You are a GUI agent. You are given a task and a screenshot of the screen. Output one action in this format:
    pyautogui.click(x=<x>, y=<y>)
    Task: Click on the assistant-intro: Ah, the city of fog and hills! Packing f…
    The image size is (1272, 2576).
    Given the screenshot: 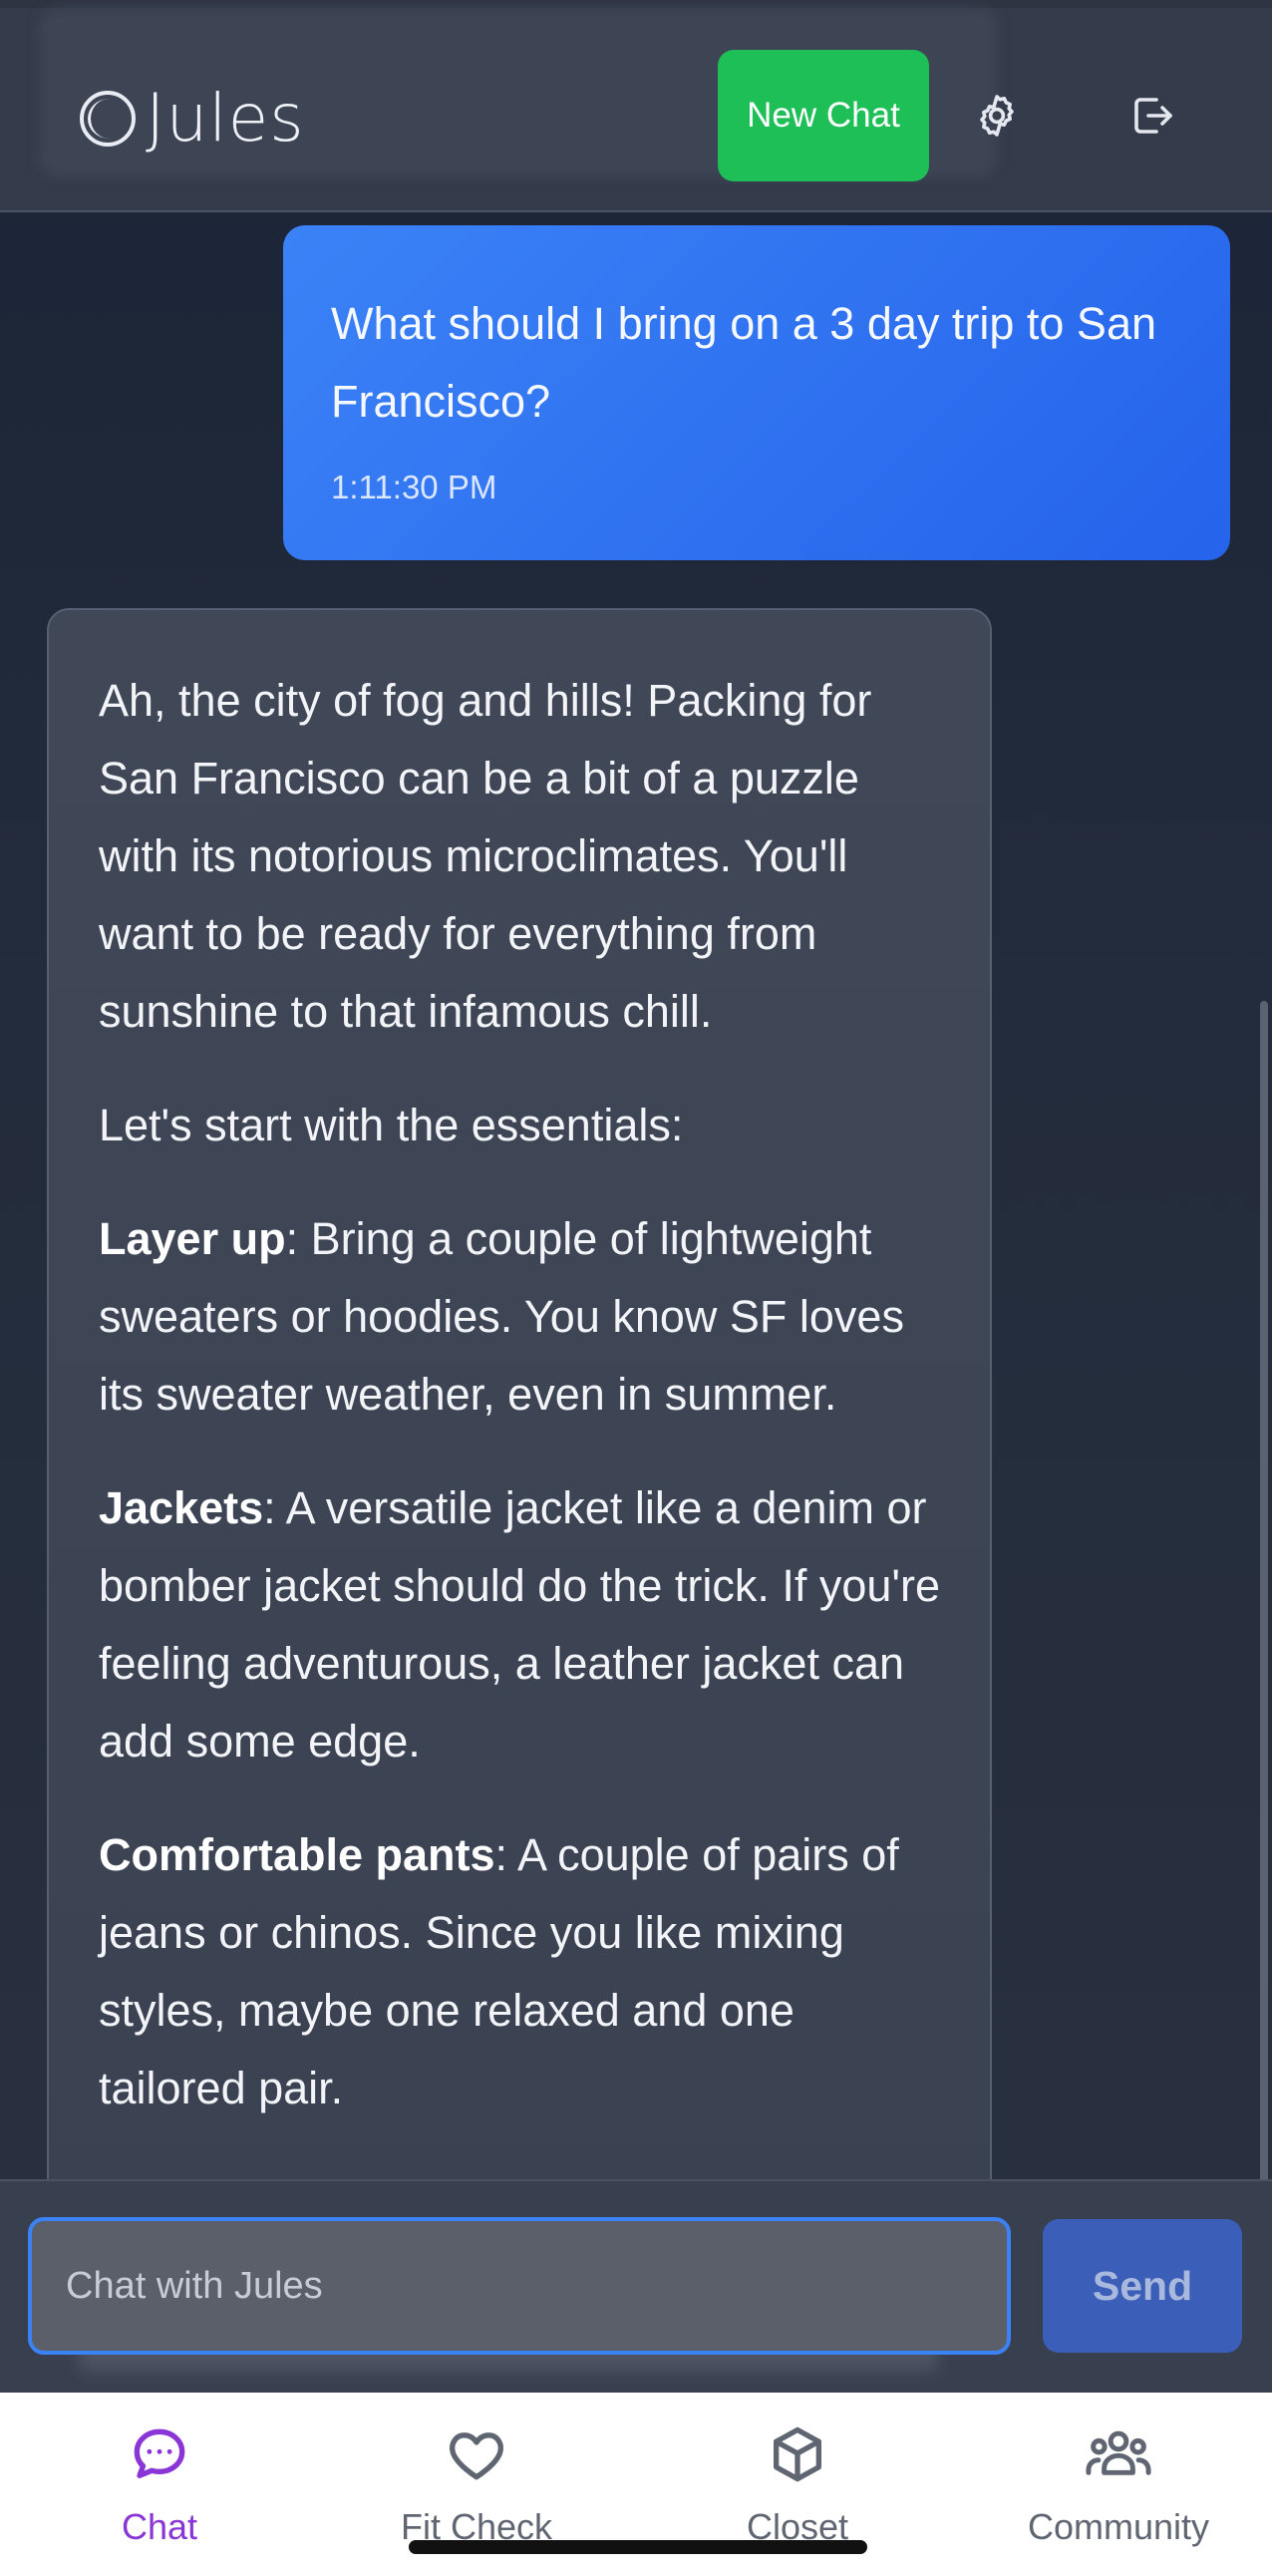 What is the action you would take?
    pyautogui.click(x=486, y=856)
    